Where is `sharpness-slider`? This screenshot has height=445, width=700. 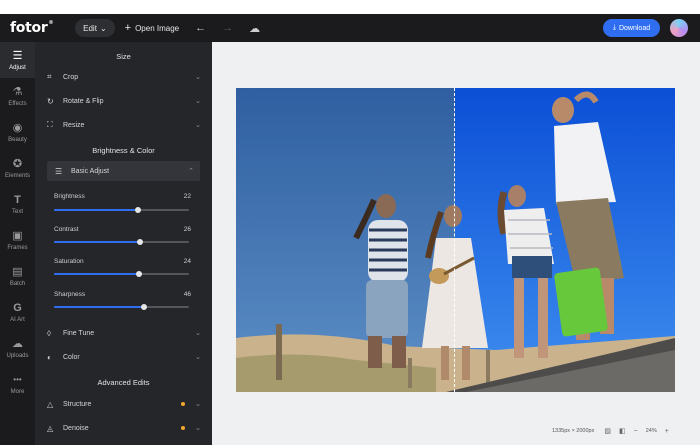
sharpness-slider is located at coordinates (121, 306).